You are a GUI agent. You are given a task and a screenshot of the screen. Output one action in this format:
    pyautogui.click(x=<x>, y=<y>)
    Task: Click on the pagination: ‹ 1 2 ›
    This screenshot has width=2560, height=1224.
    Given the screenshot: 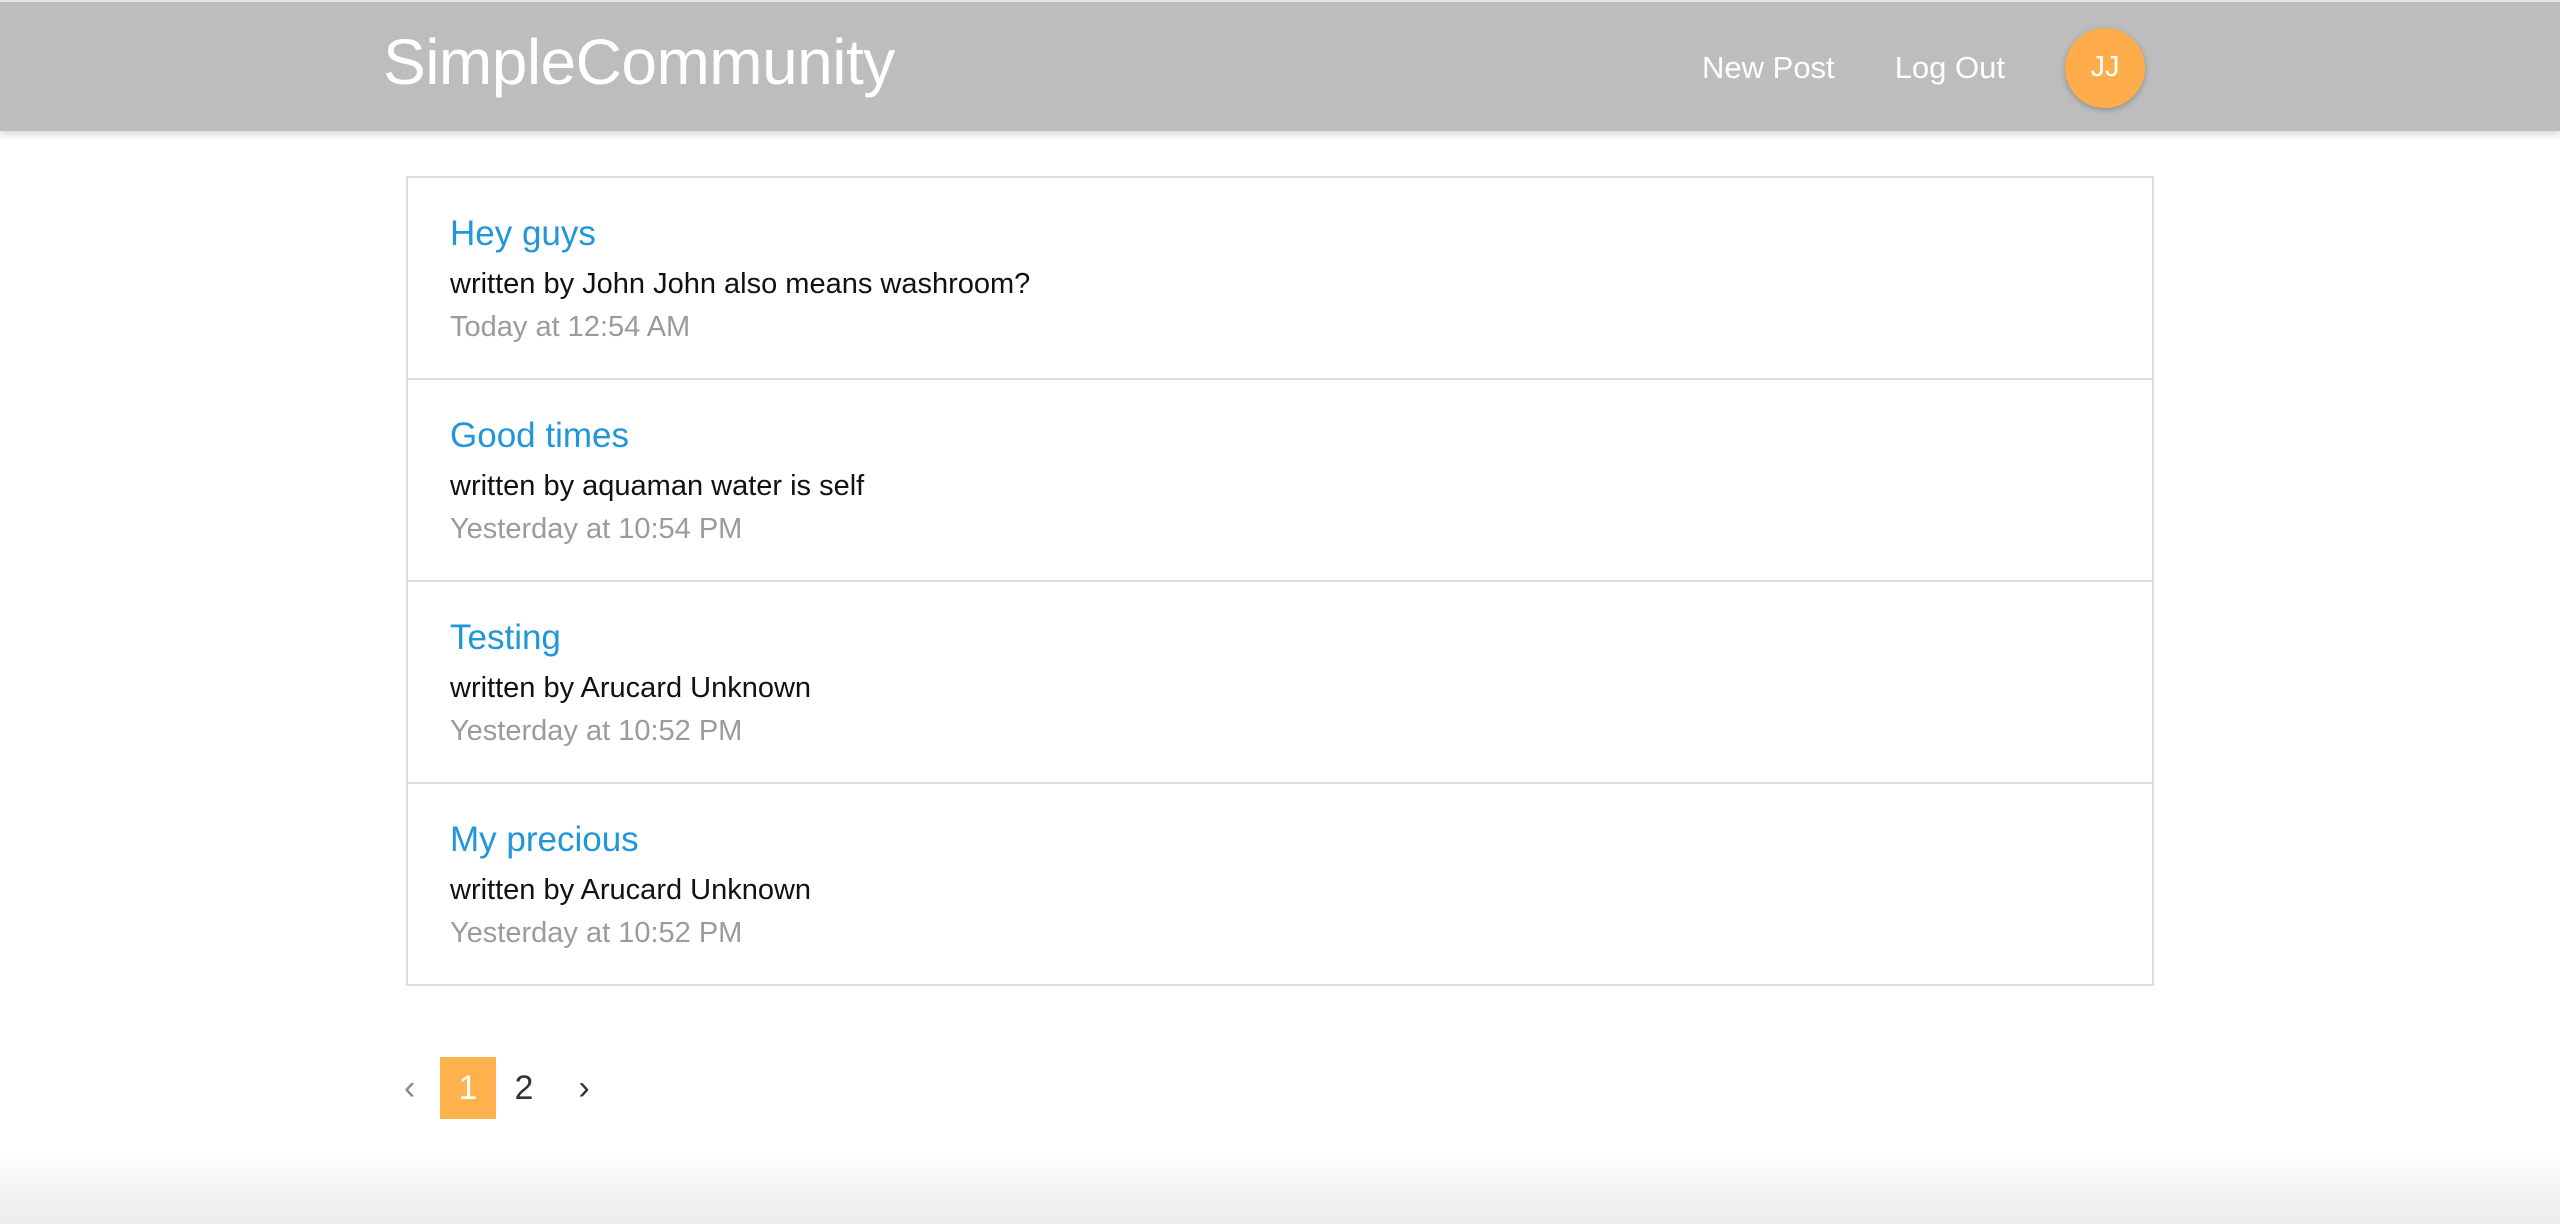 What is the action you would take?
    pyautogui.click(x=501, y=1088)
    